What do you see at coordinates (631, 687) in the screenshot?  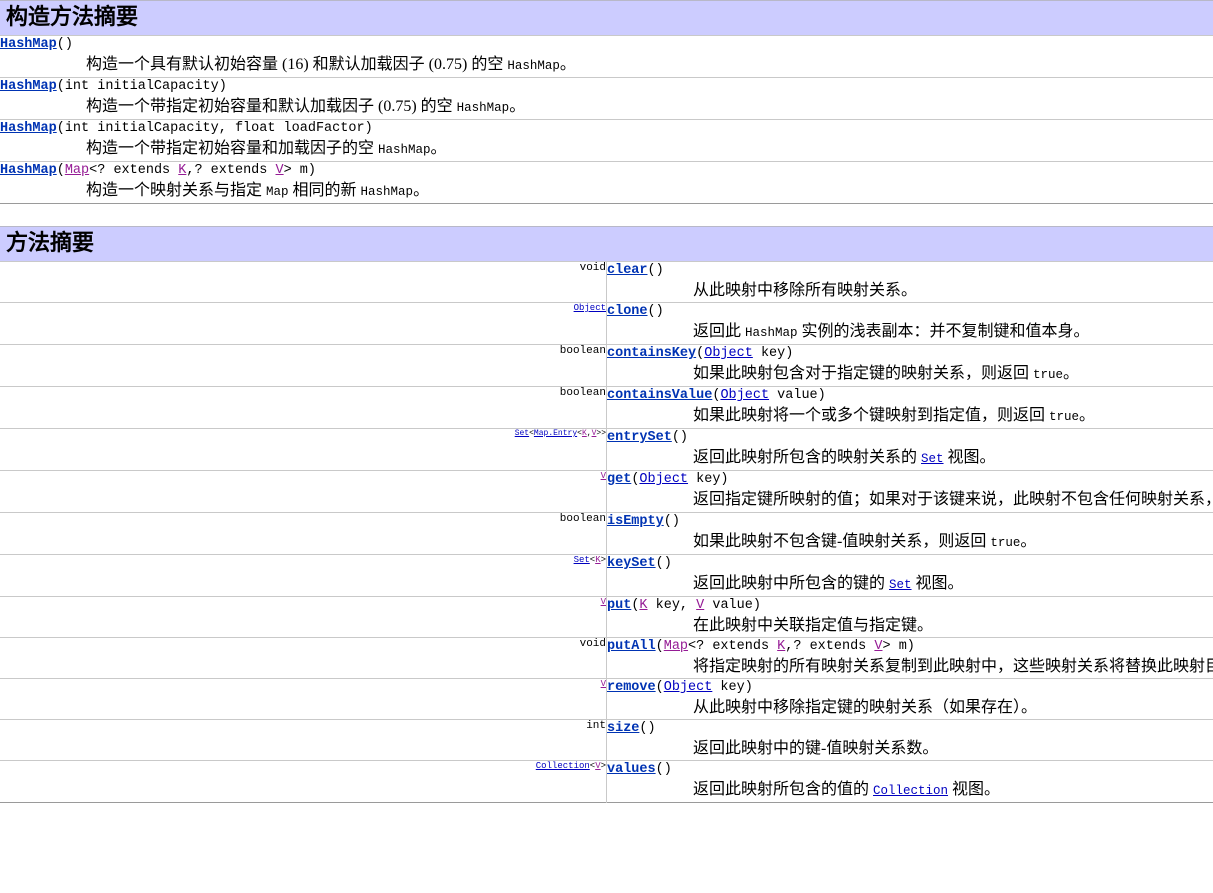 I see `method-link: remove` at bounding box center [631, 687].